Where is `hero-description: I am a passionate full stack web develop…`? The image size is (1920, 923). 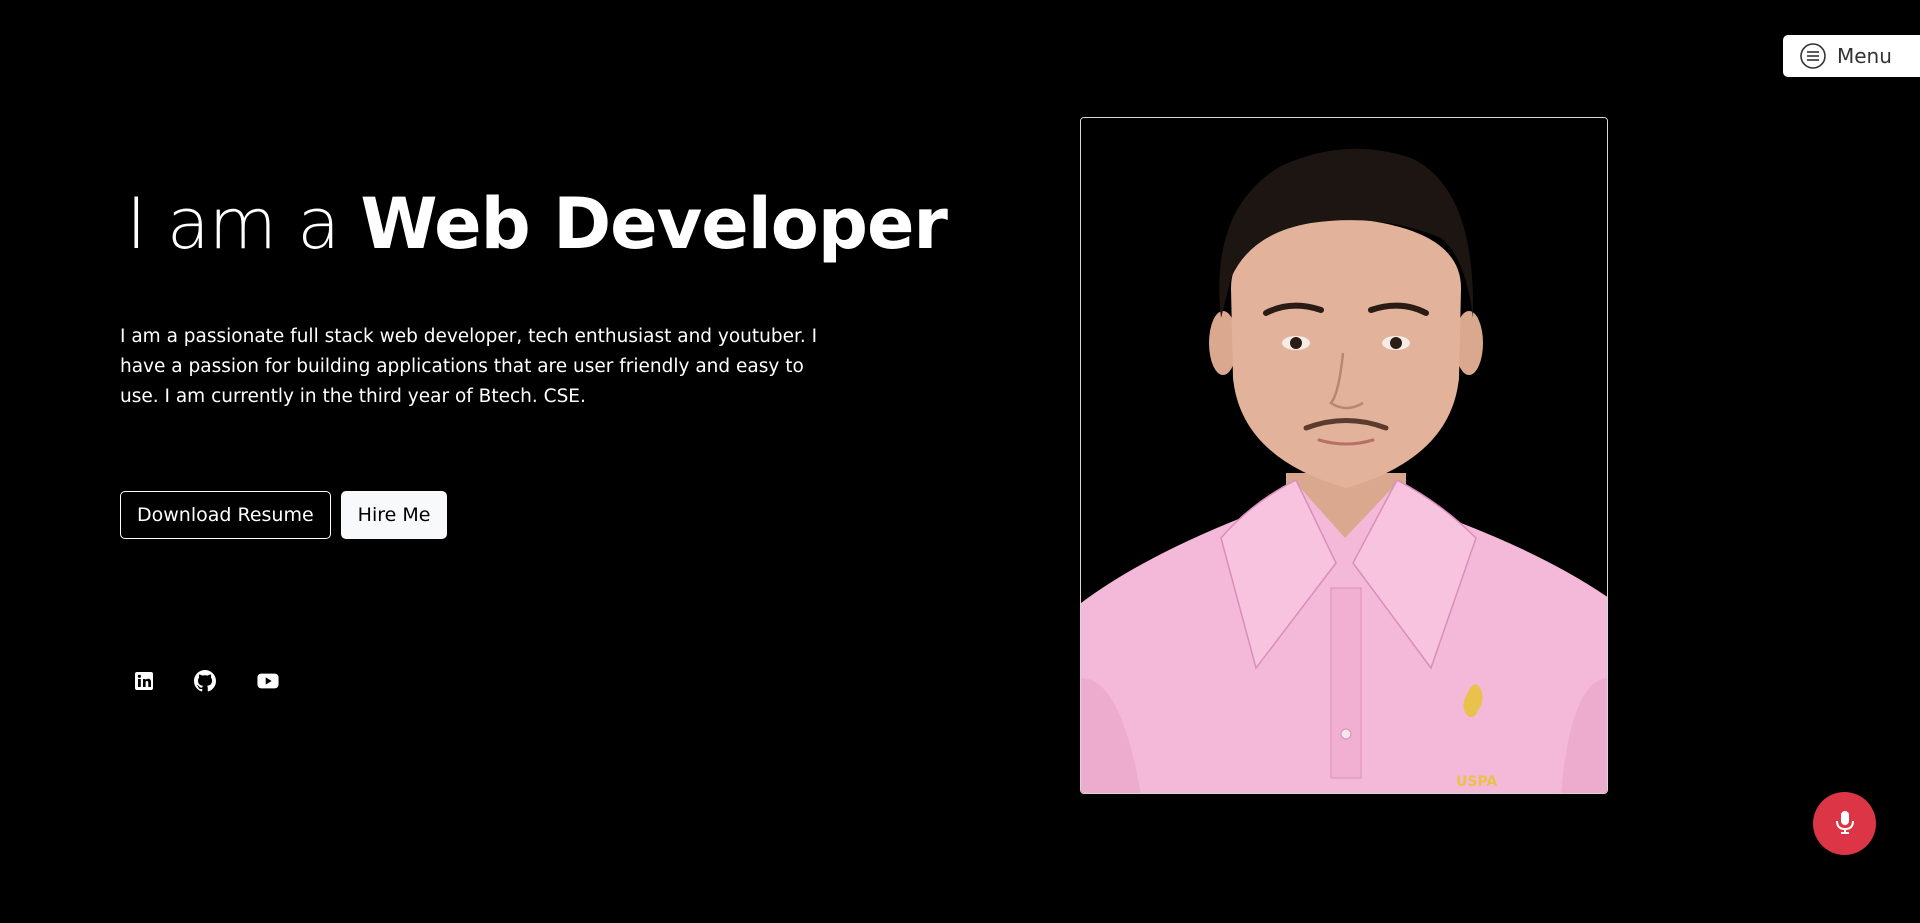
hero-description: I am a passionate full stack web develop… is located at coordinates (469, 366).